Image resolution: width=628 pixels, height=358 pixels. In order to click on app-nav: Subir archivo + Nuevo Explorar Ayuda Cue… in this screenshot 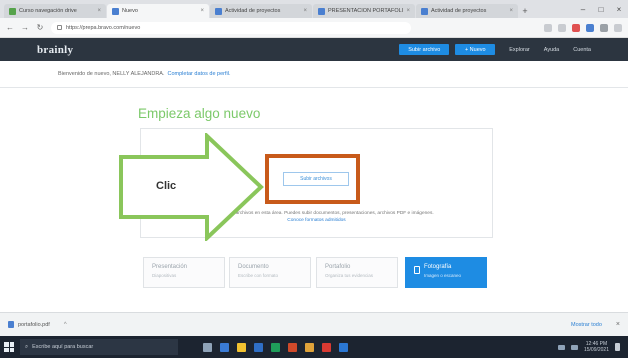, I will do `click(495, 49)`.